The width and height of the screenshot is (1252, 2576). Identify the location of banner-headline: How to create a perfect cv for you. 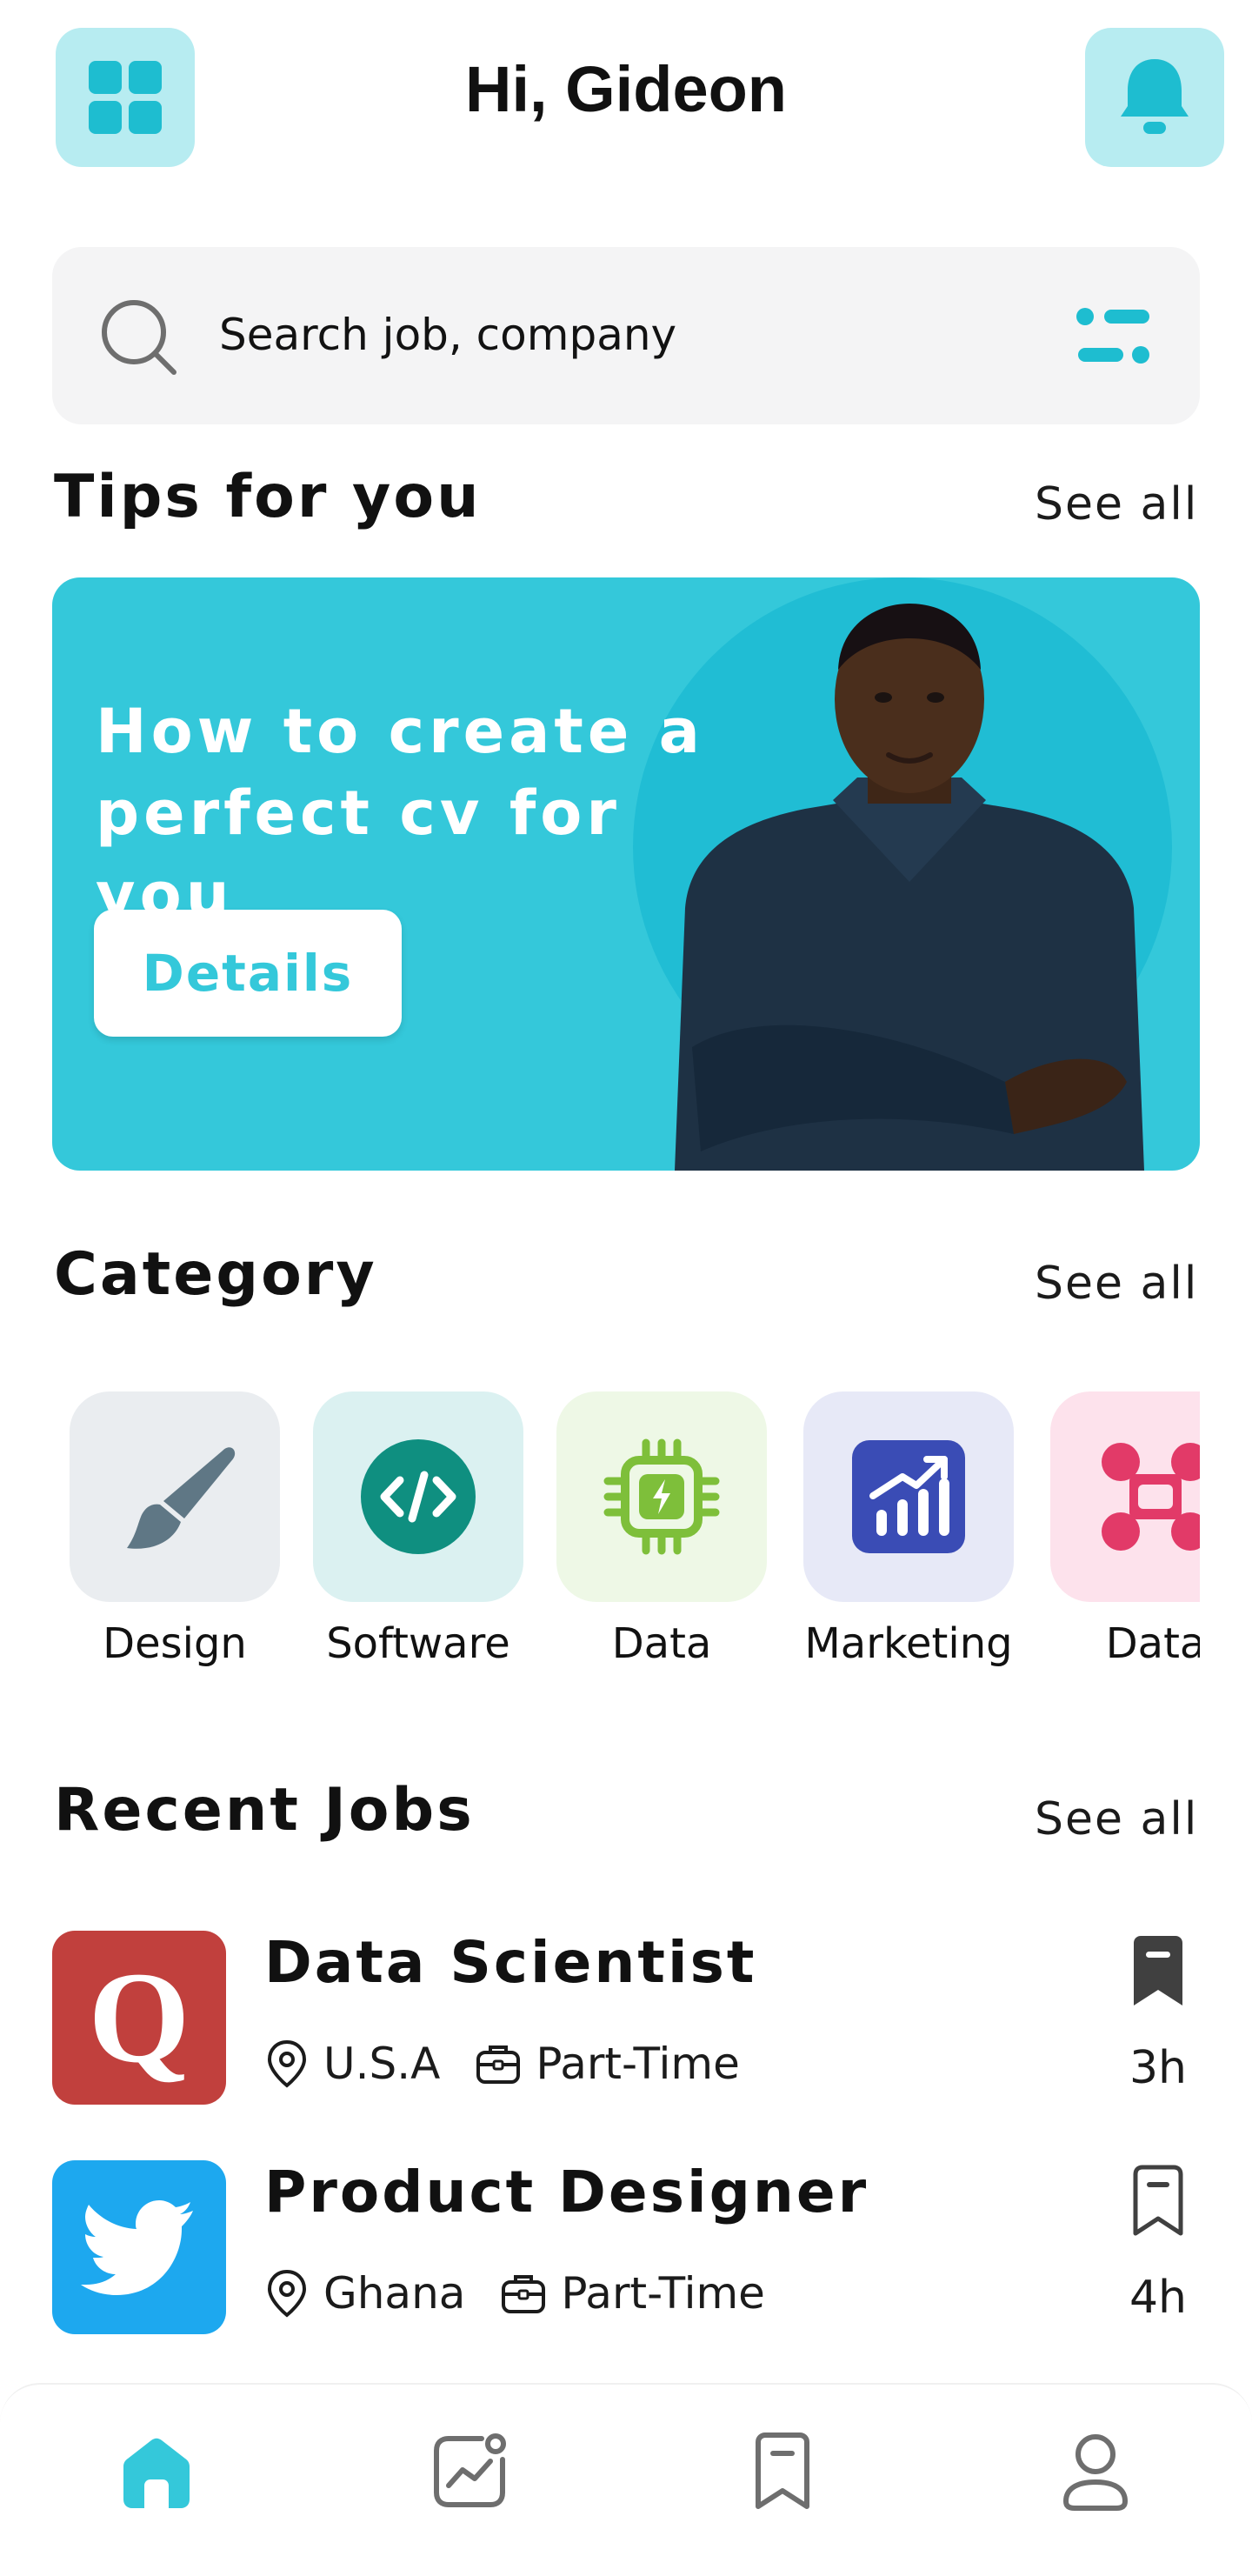
(418, 814).